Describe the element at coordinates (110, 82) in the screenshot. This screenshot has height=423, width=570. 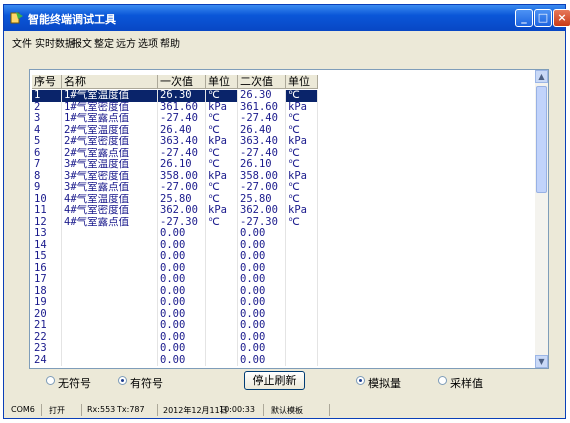
I see `header-name: 名称` at that location.